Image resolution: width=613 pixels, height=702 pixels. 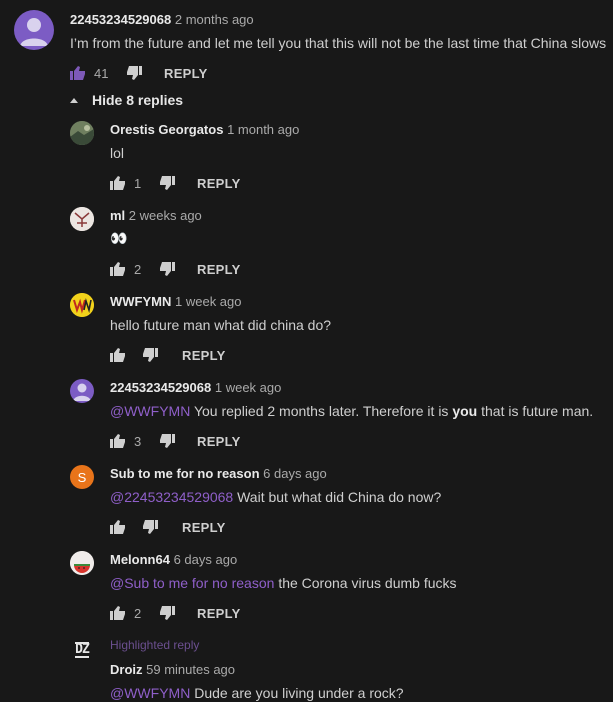 What do you see at coordinates (221, 325) in the screenshot?
I see `reply-text: hello future man what did china do?` at bounding box center [221, 325].